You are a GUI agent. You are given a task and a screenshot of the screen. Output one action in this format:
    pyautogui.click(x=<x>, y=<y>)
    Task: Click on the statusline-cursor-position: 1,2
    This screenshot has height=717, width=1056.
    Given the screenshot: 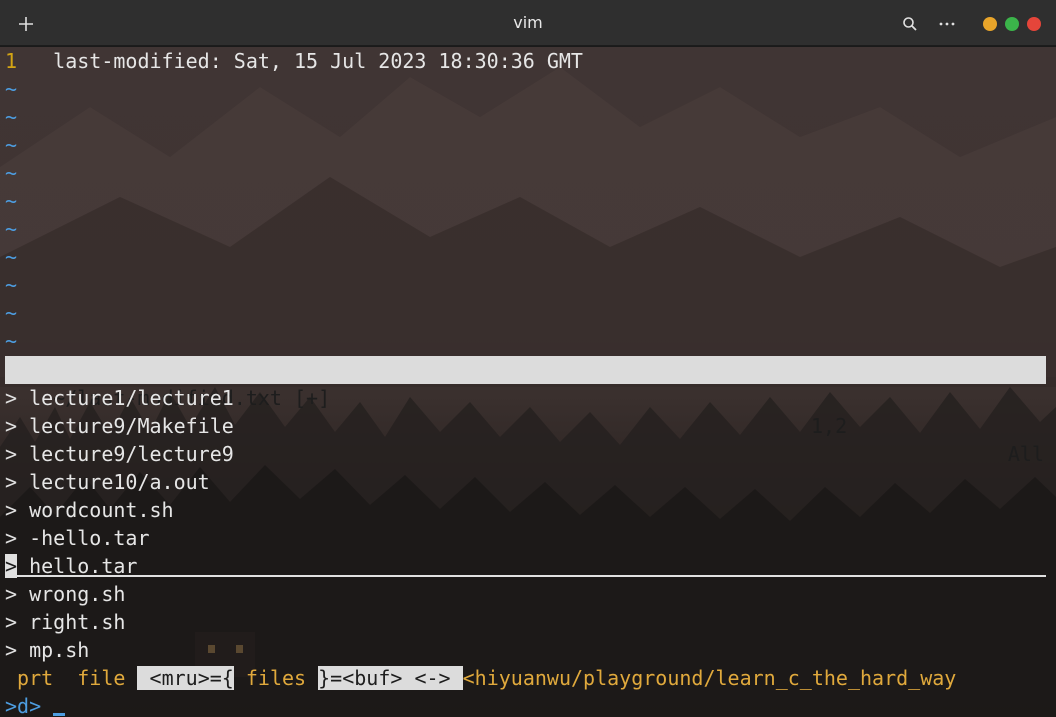 What is the action you would take?
    pyautogui.click(x=829, y=426)
    